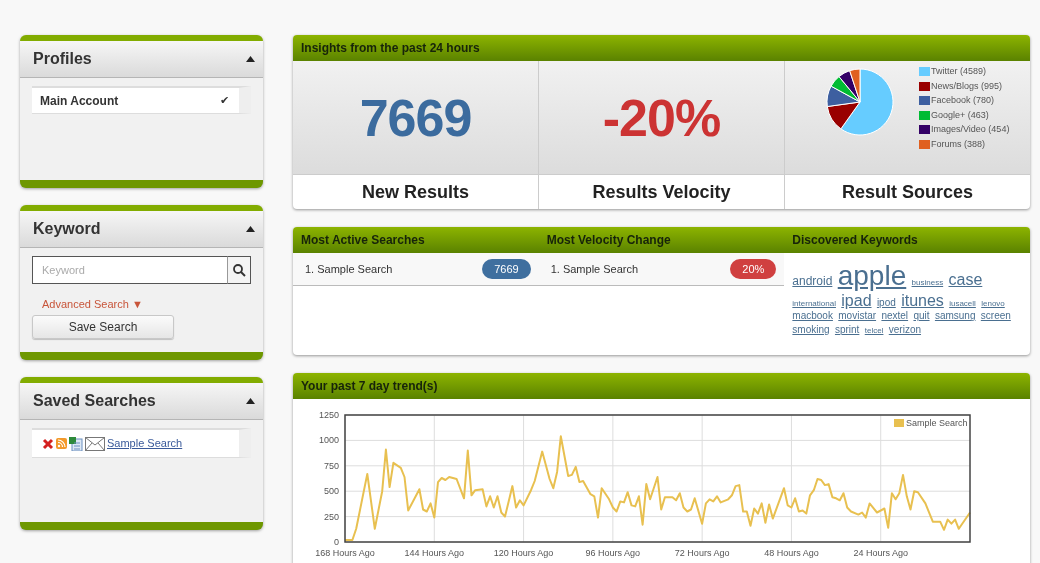 This screenshot has width=1040, height=563. I want to click on legend-label: Facebook (780), so click(963, 100).